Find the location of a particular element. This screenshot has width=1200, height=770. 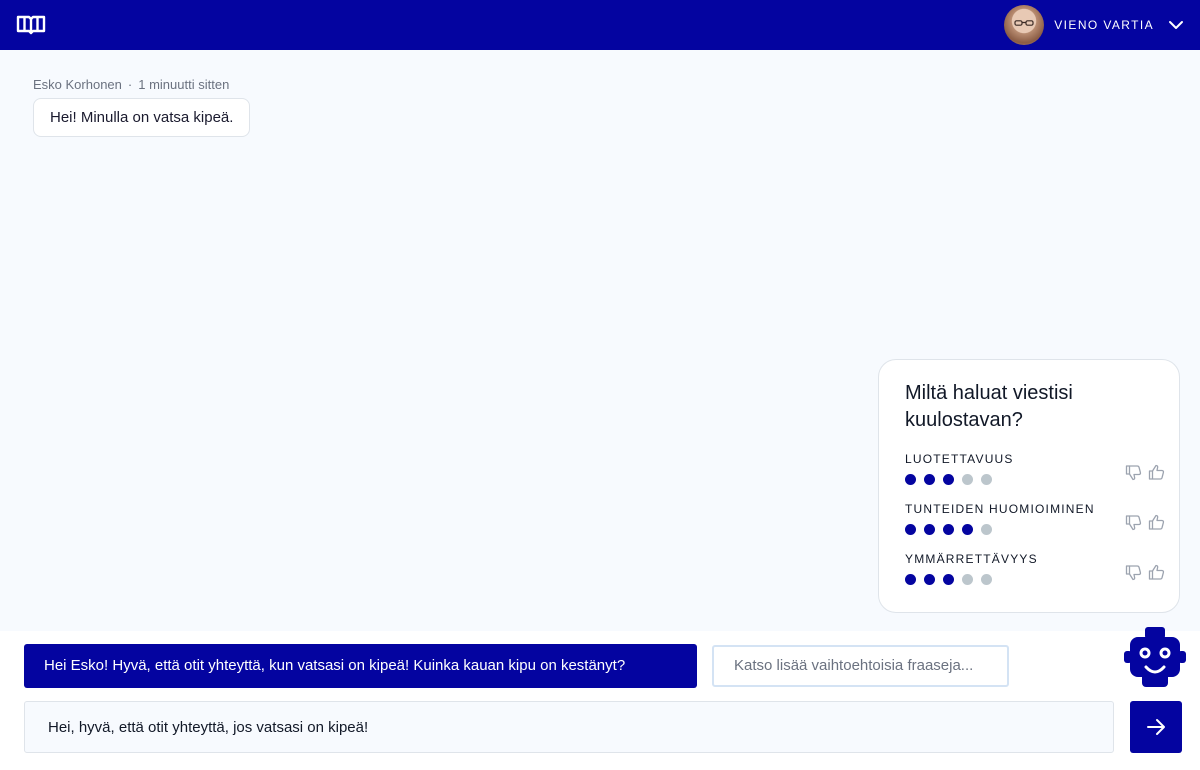

user-menu: VIENO VARTIA is located at coordinates (1094, 25).